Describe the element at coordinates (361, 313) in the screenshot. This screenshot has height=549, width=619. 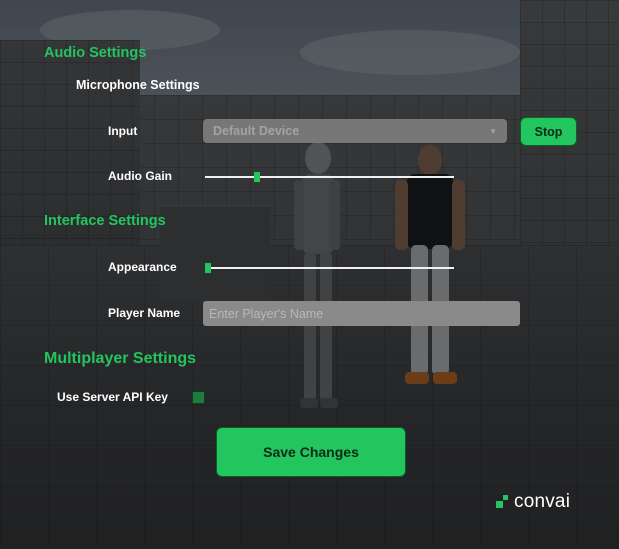
I see `player-name-input` at that location.